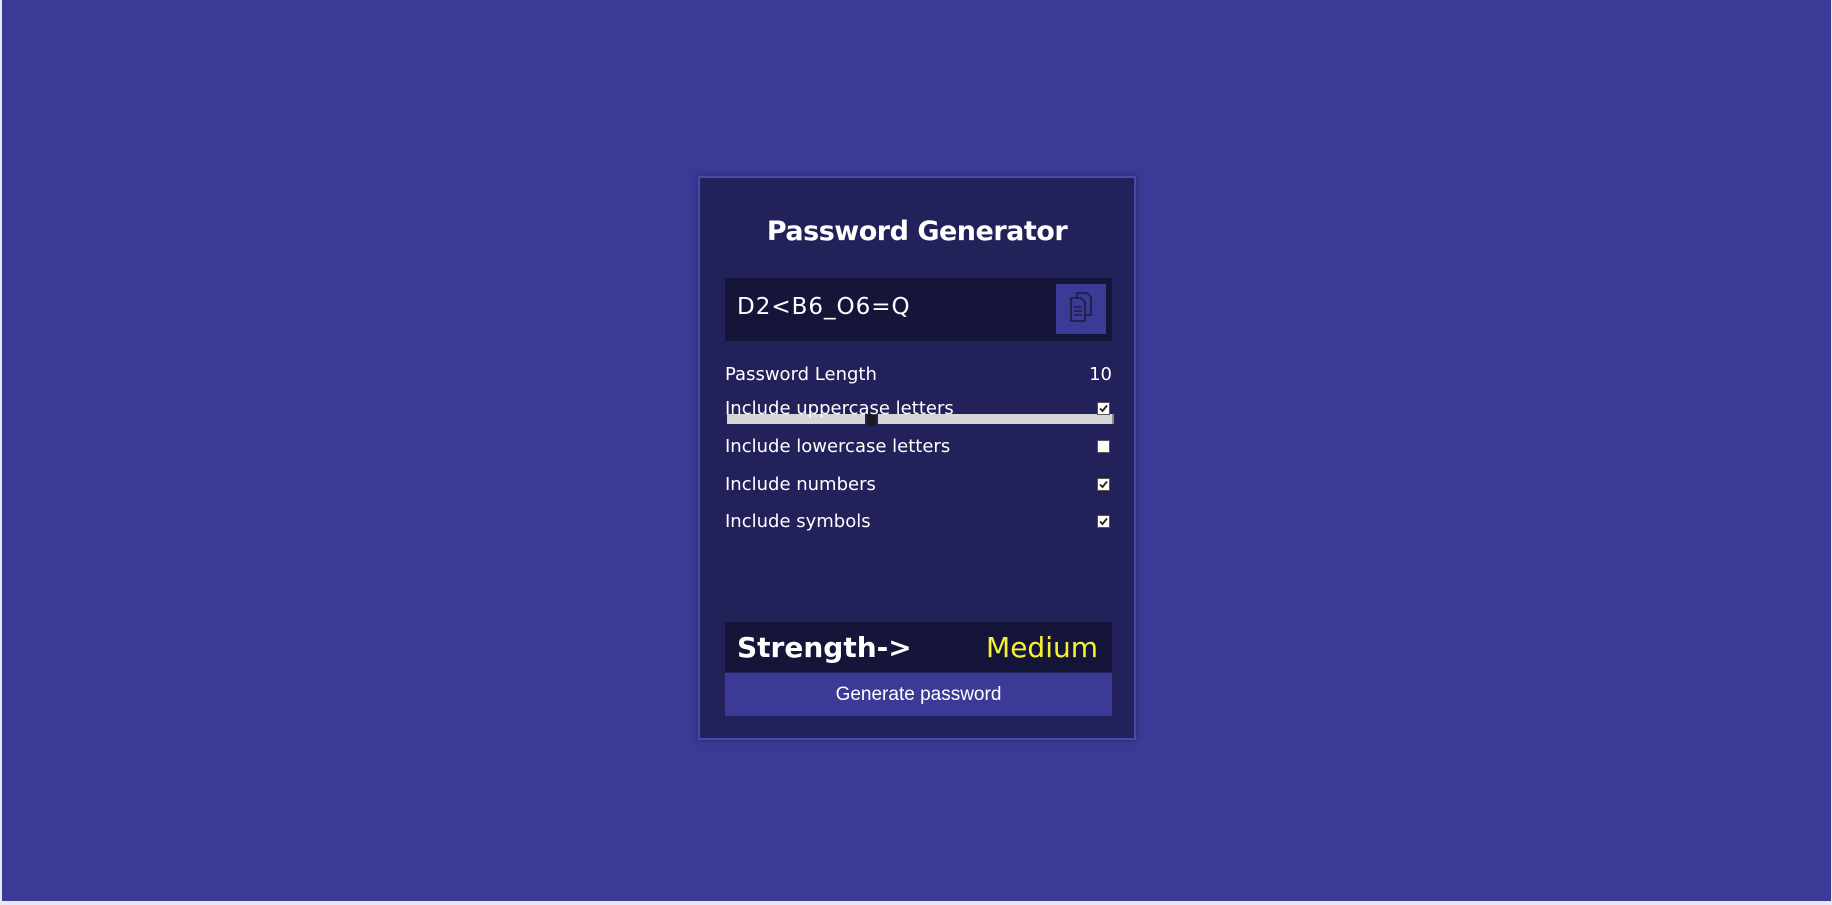 This screenshot has height=905, width=1832. I want to click on option-row: Include lowercase letters, so click(918, 446).